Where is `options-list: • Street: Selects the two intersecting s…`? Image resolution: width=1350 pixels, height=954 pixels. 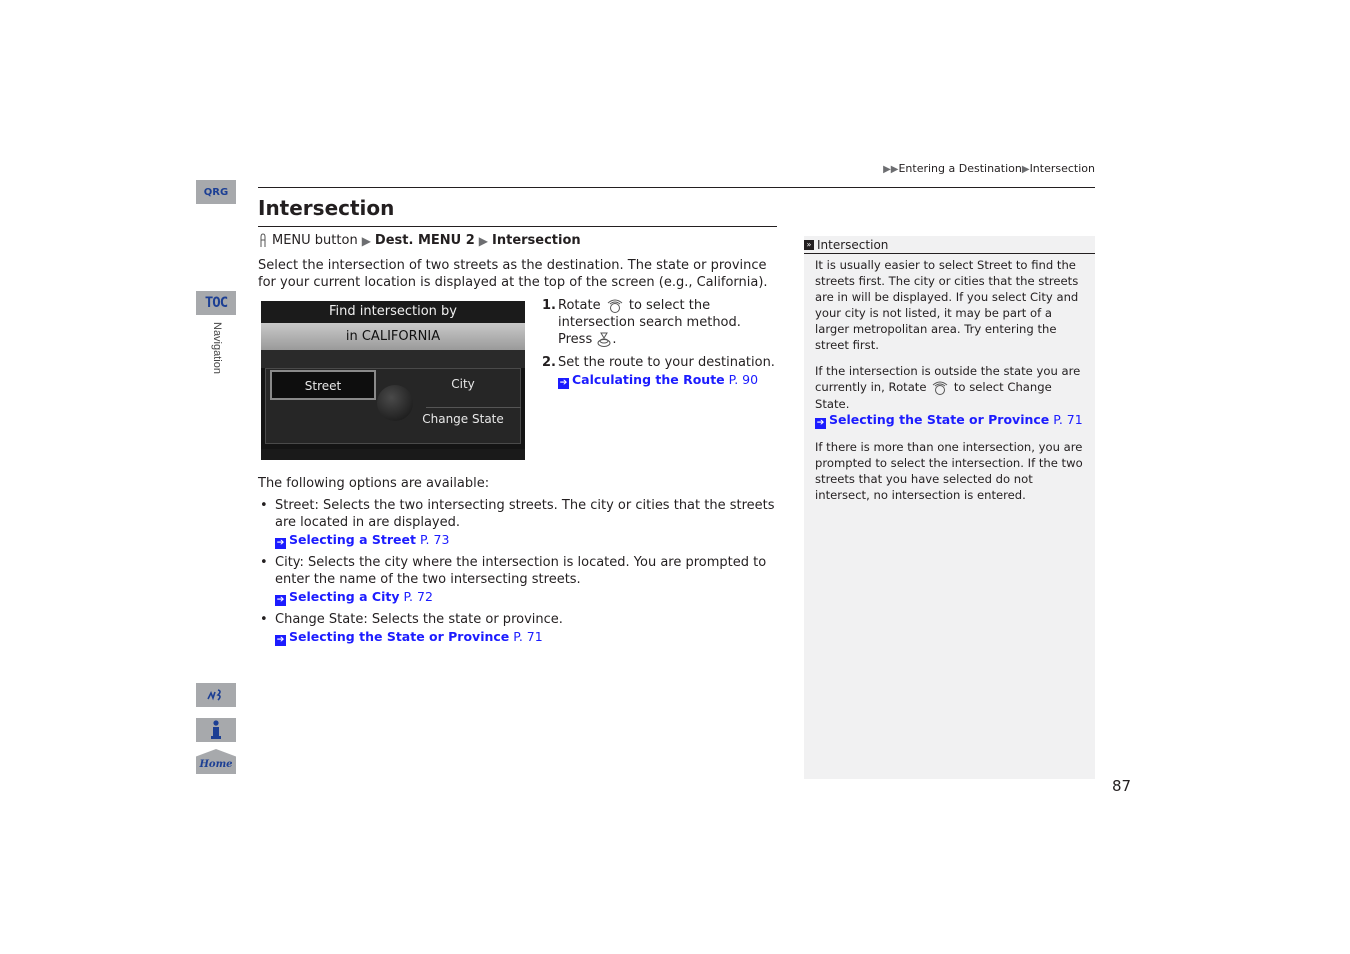
options-list: • Street: Selects the two intersecting s… is located at coordinates (518, 574).